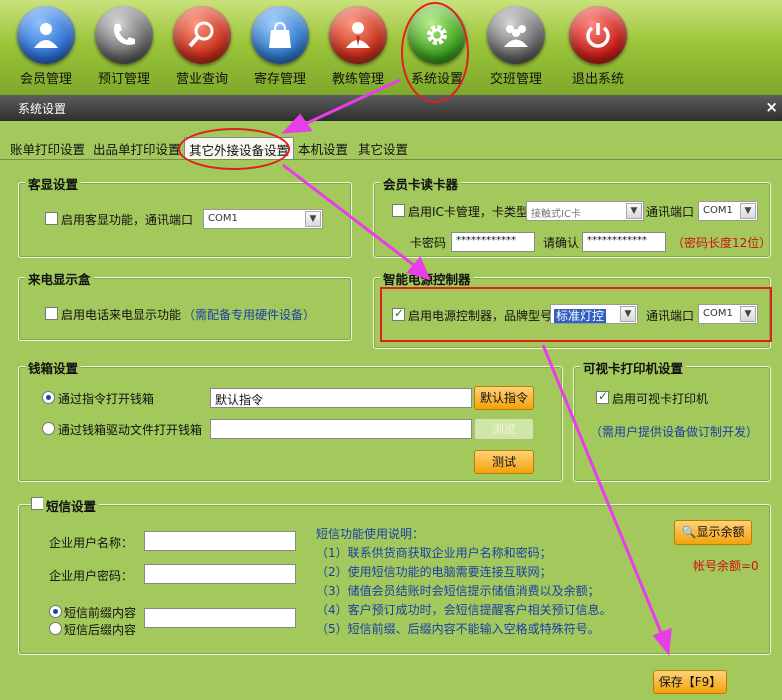 This screenshot has width=782, height=700. I want to click on group-title: 可视卡打印机设置, so click(633, 367).